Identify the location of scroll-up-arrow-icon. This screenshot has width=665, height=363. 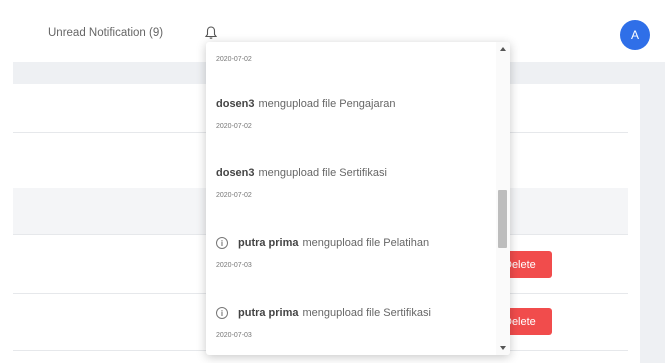
(503, 49).